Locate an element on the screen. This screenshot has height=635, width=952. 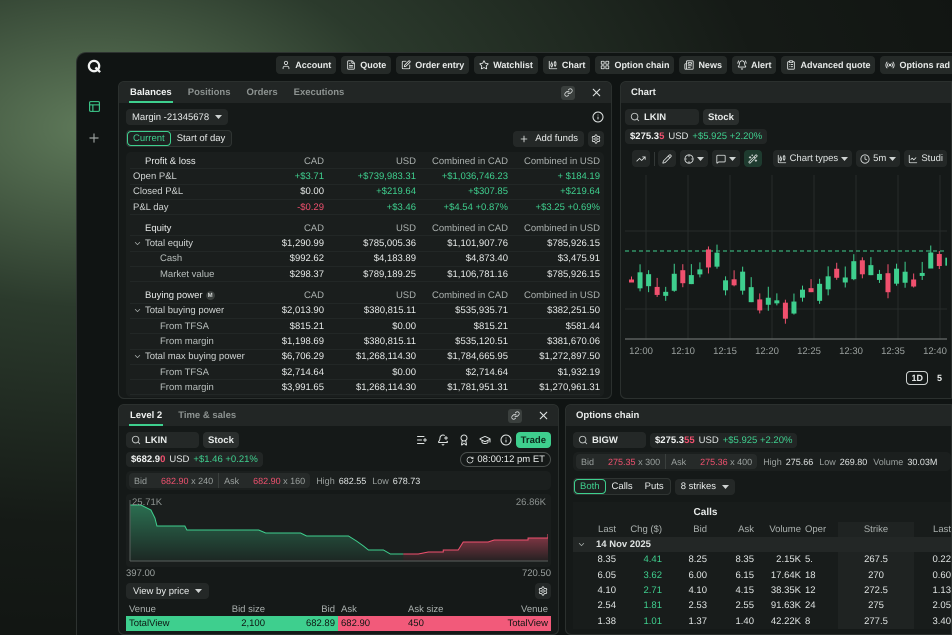
table-cell-text: 1.38 is located at coordinates (606, 621).